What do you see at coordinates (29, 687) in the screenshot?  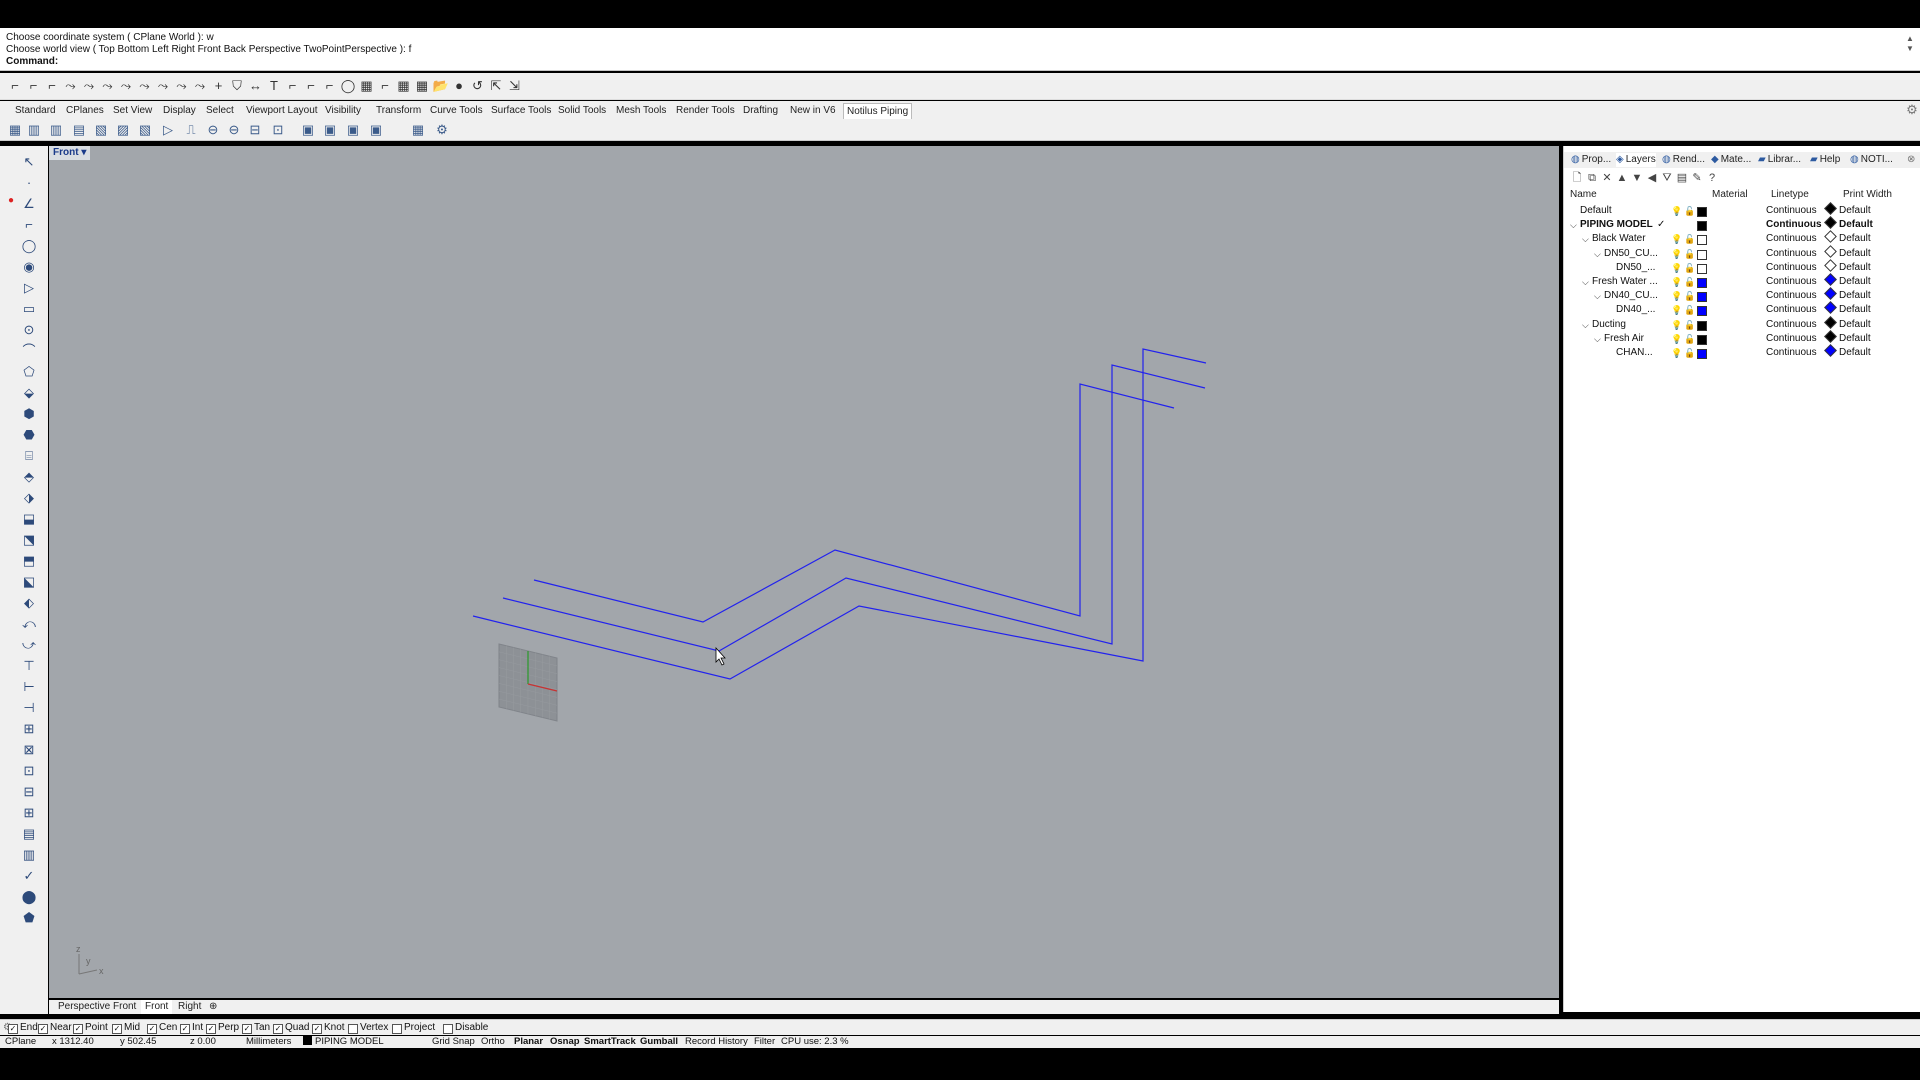 I see `left-tool-icon: ⊢` at bounding box center [29, 687].